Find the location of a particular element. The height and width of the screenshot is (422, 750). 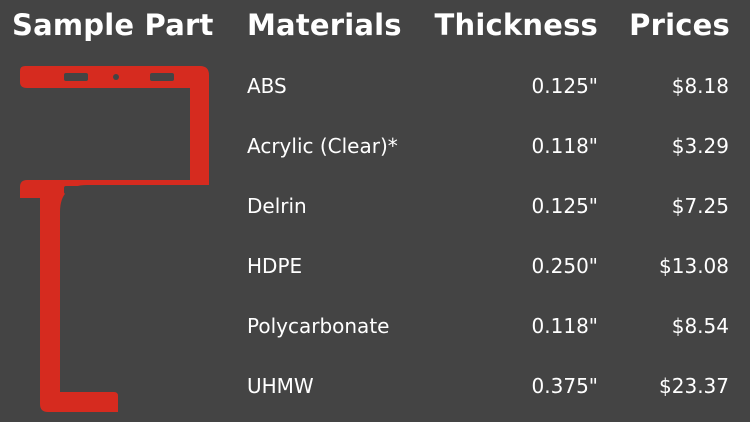

thickness-cell: 0.375" is located at coordinates (564, 386).